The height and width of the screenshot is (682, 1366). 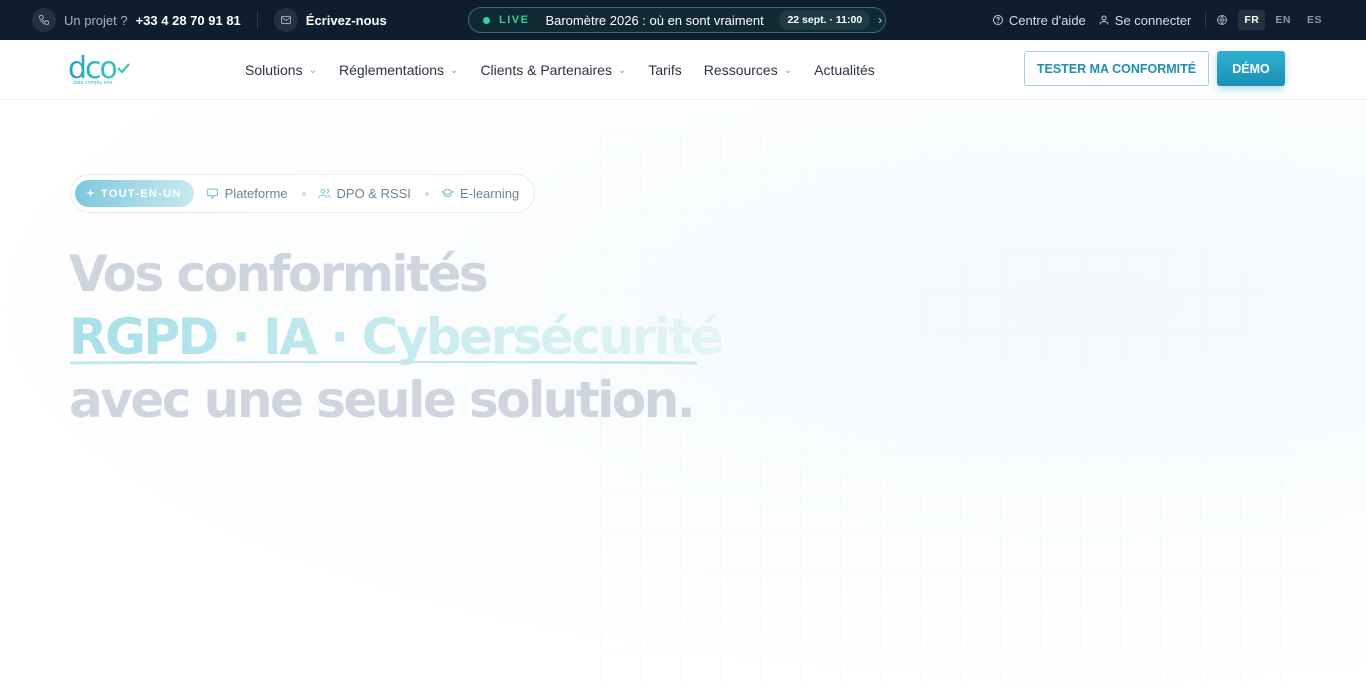 What do you see at coordinates (654, 20) in the screenshot?
I see `live-text: Baromètre 2026 : où en sont vraiment` at bounding box center [654, 20].